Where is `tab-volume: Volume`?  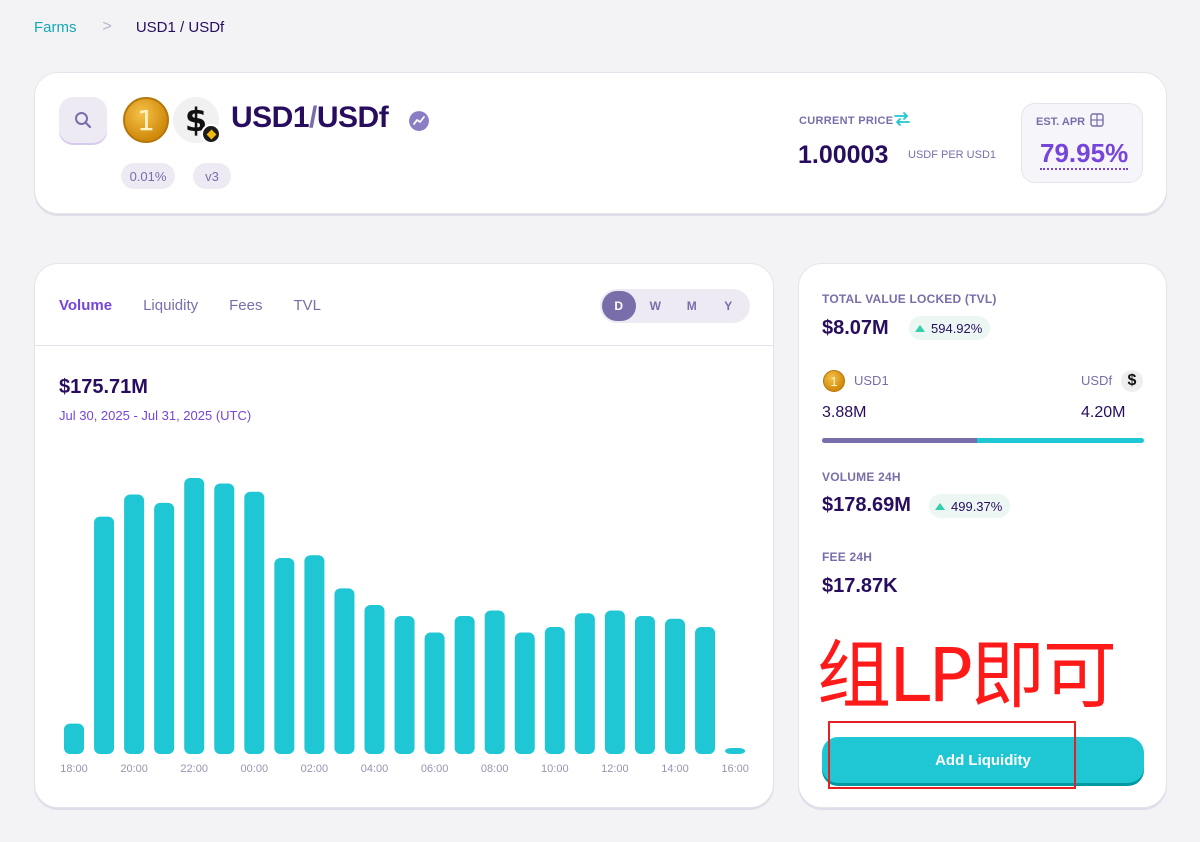
tab-volume: Volume is located at coordinates (85, 305).